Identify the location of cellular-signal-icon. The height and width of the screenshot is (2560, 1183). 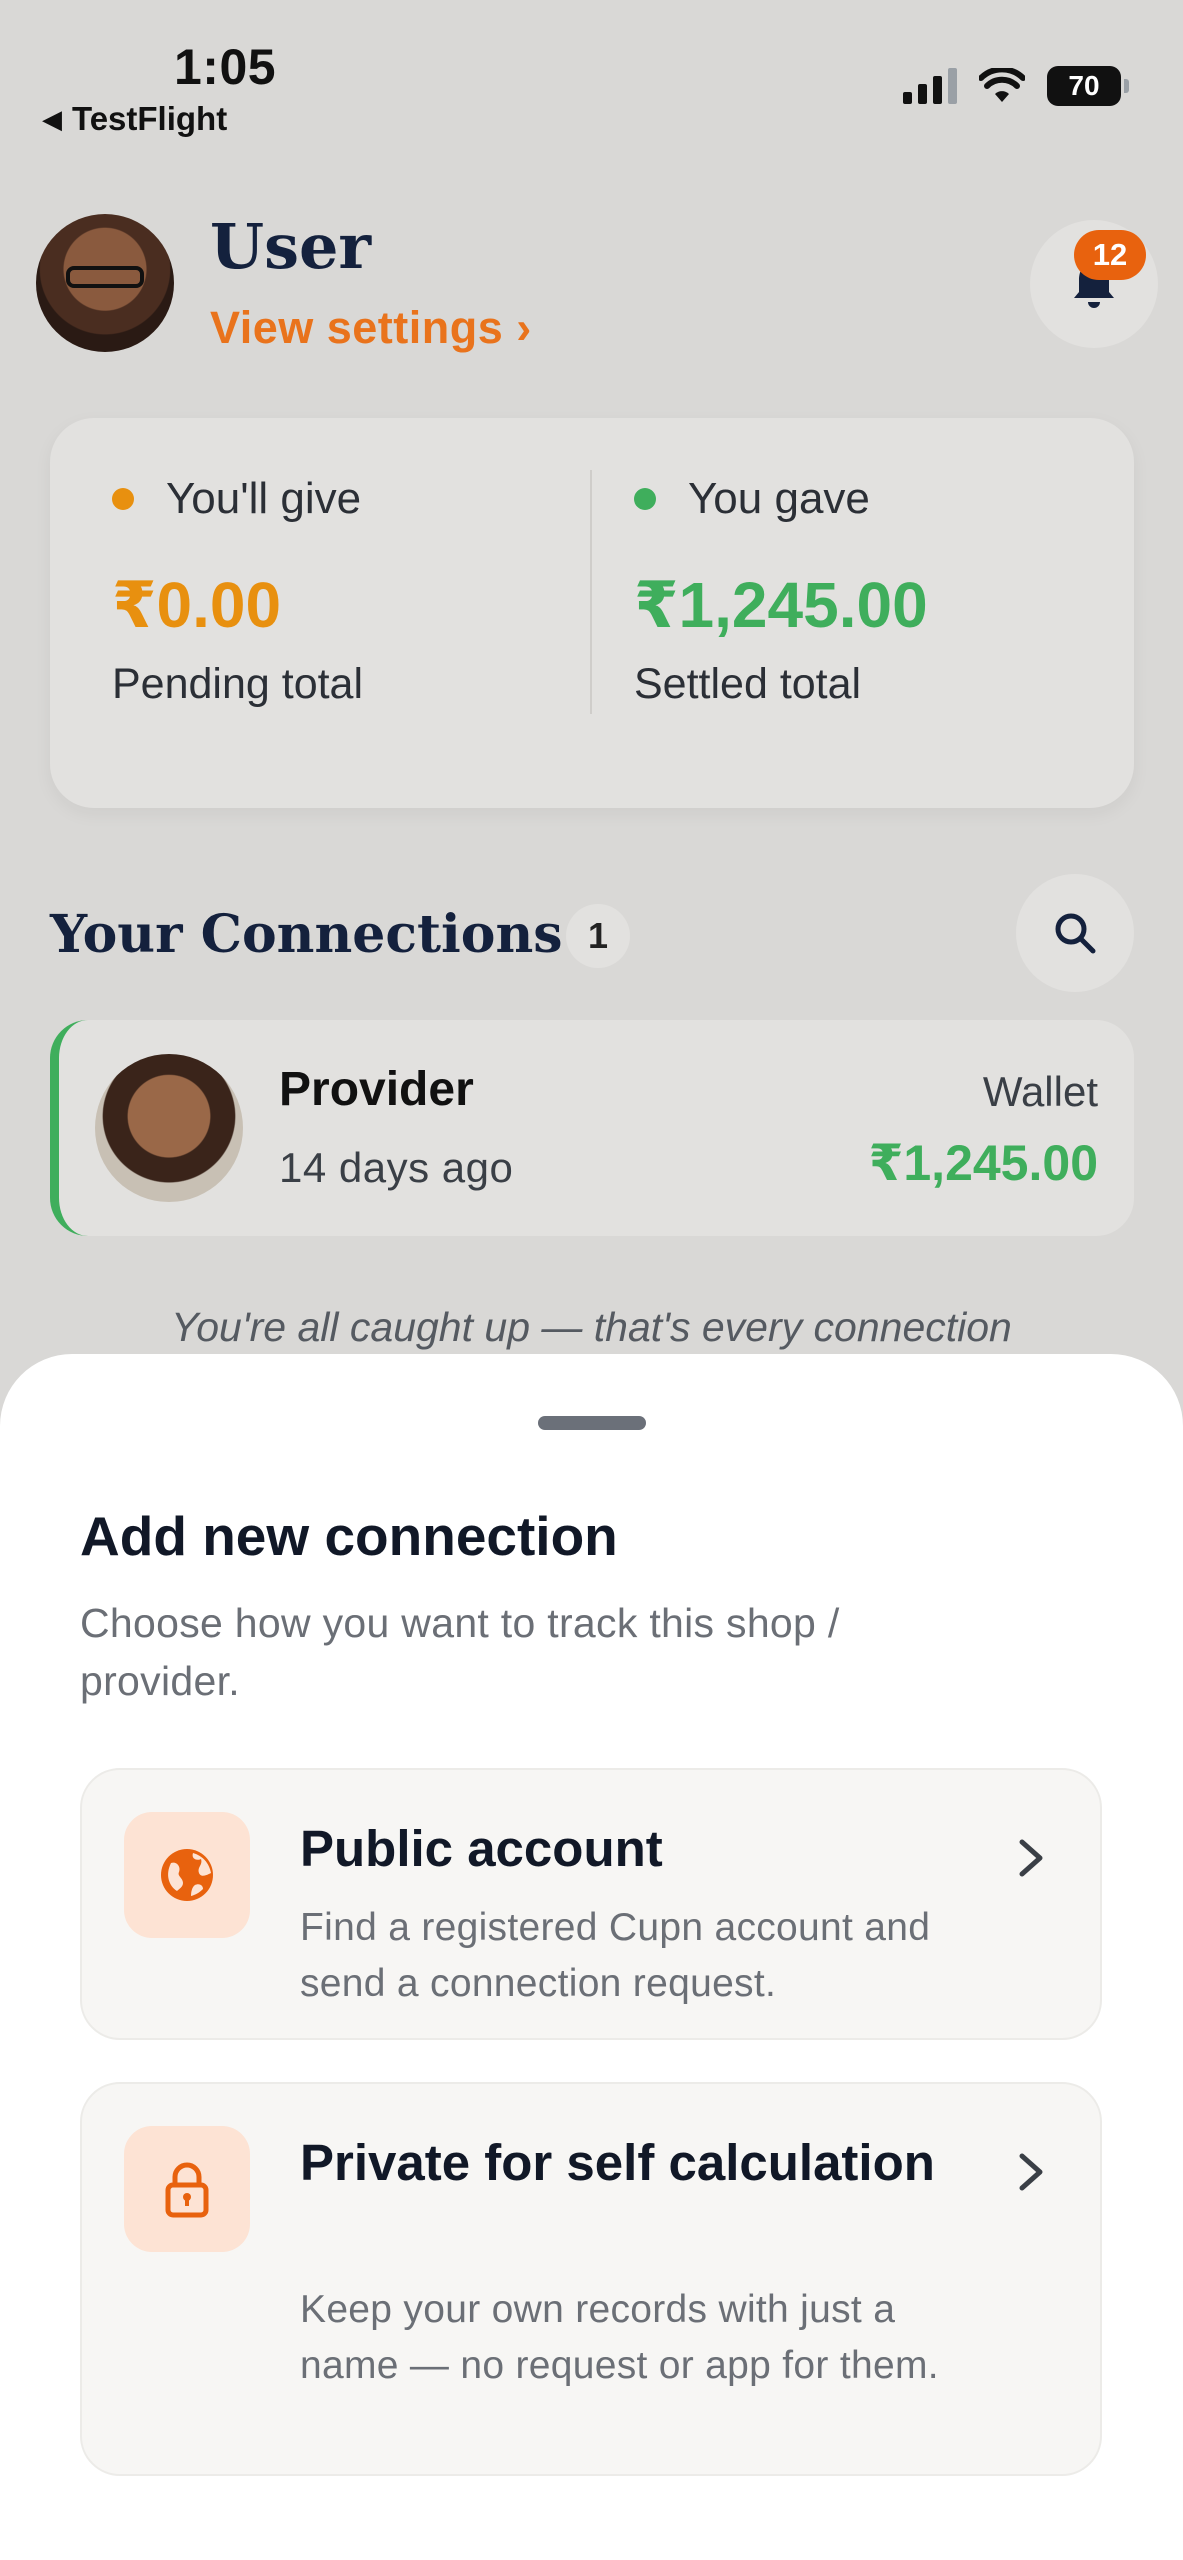
(930, 86).